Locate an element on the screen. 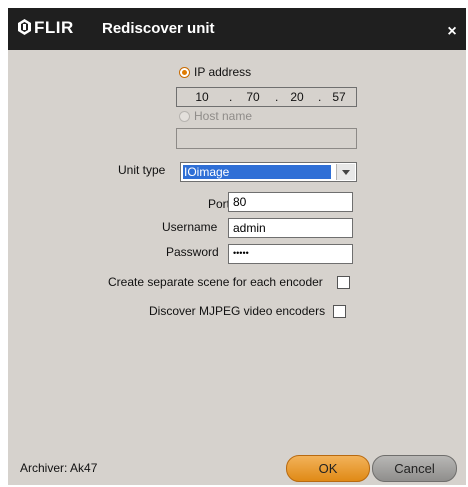  host-name-field is located at coordinates (266, 138).